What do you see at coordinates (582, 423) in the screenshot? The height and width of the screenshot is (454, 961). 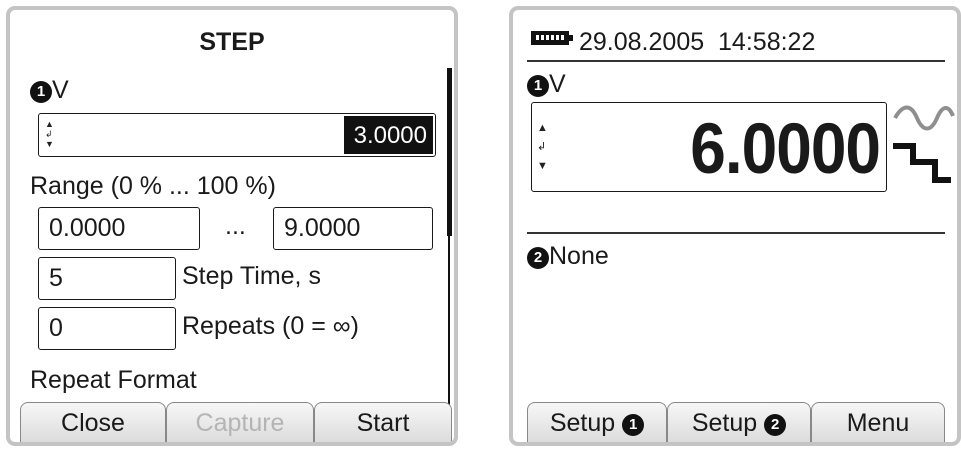 I see `setup-1-label: Setup` at bounding box center [582, 423].